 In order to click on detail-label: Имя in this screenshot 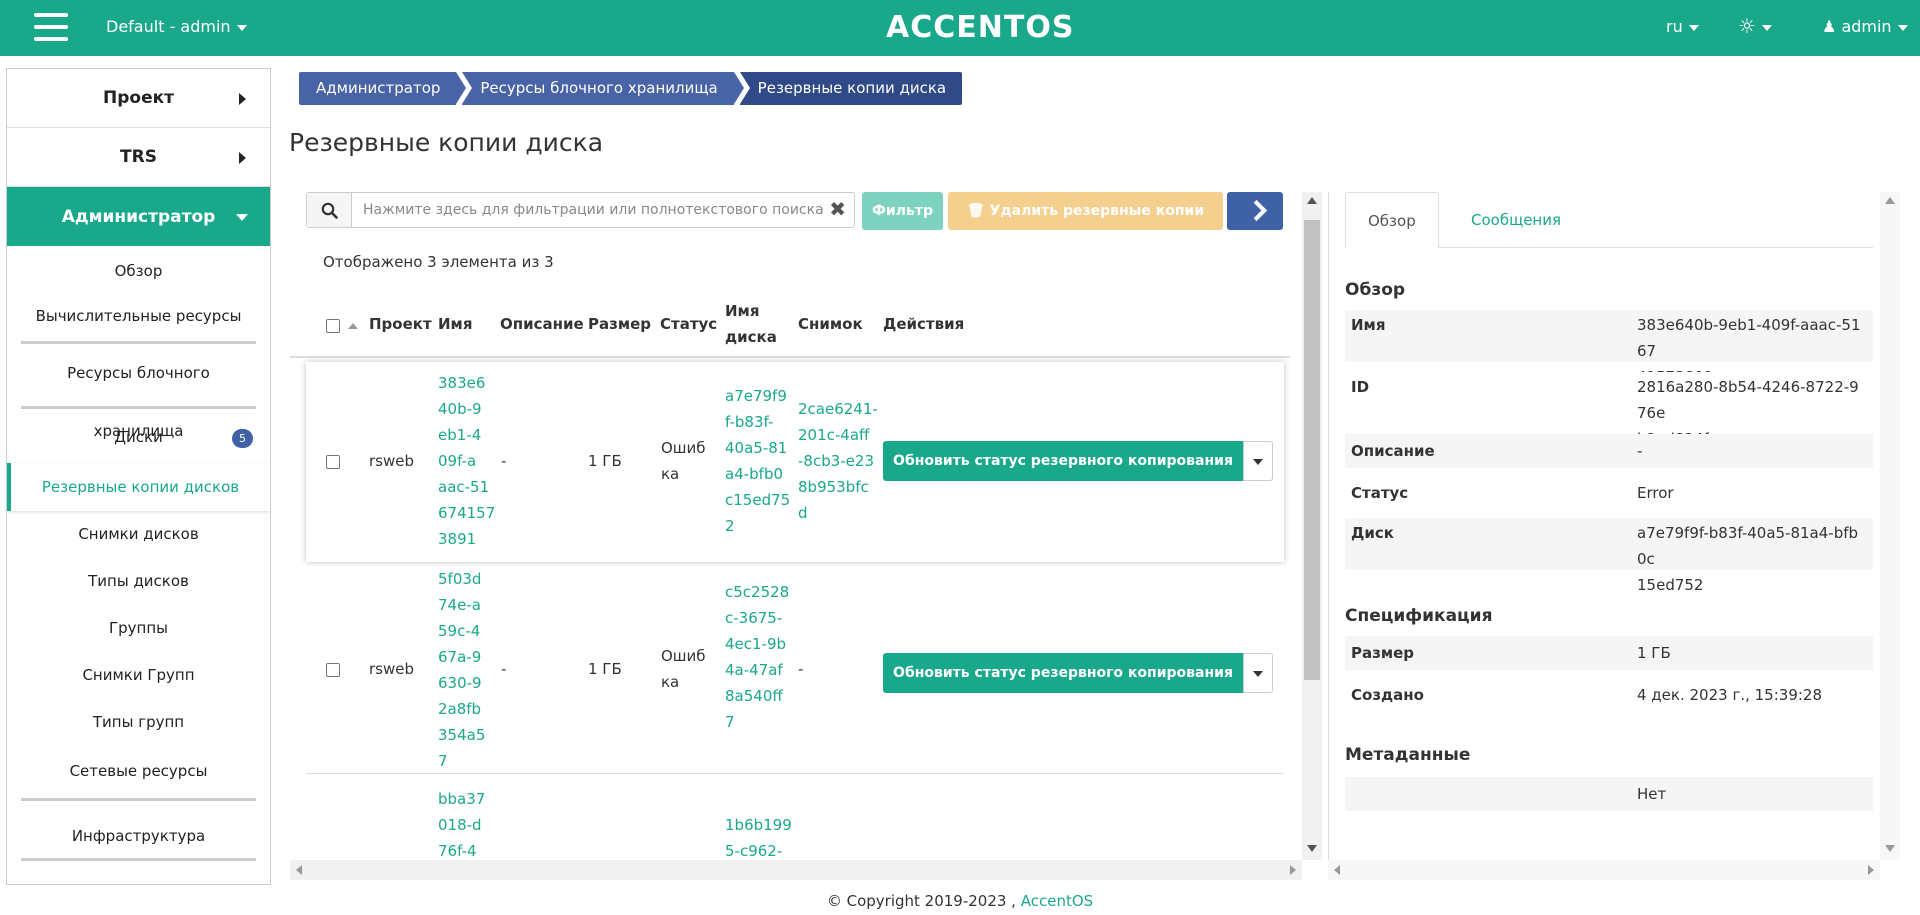, I will do `click(1368, 325)`.